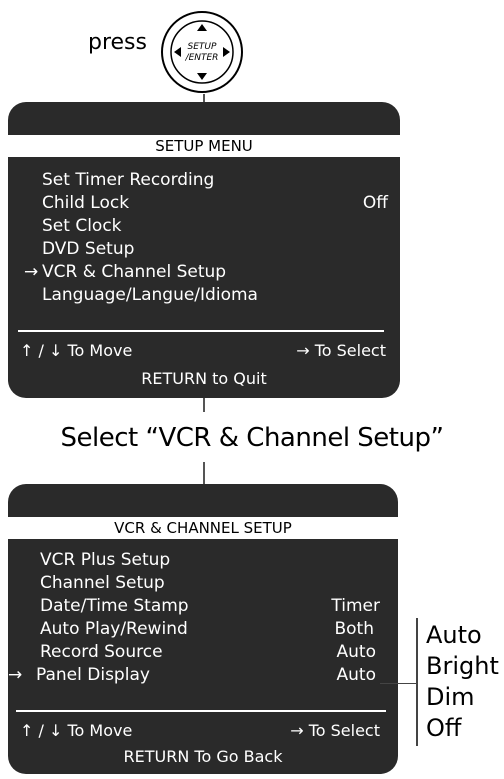 Image resolution: width=504 pixels, height=779 pixels. What do you see at coordinates (201, 711) in the screenshot?
I see `vcr-menu-divider` at bounding box center [201, 711].